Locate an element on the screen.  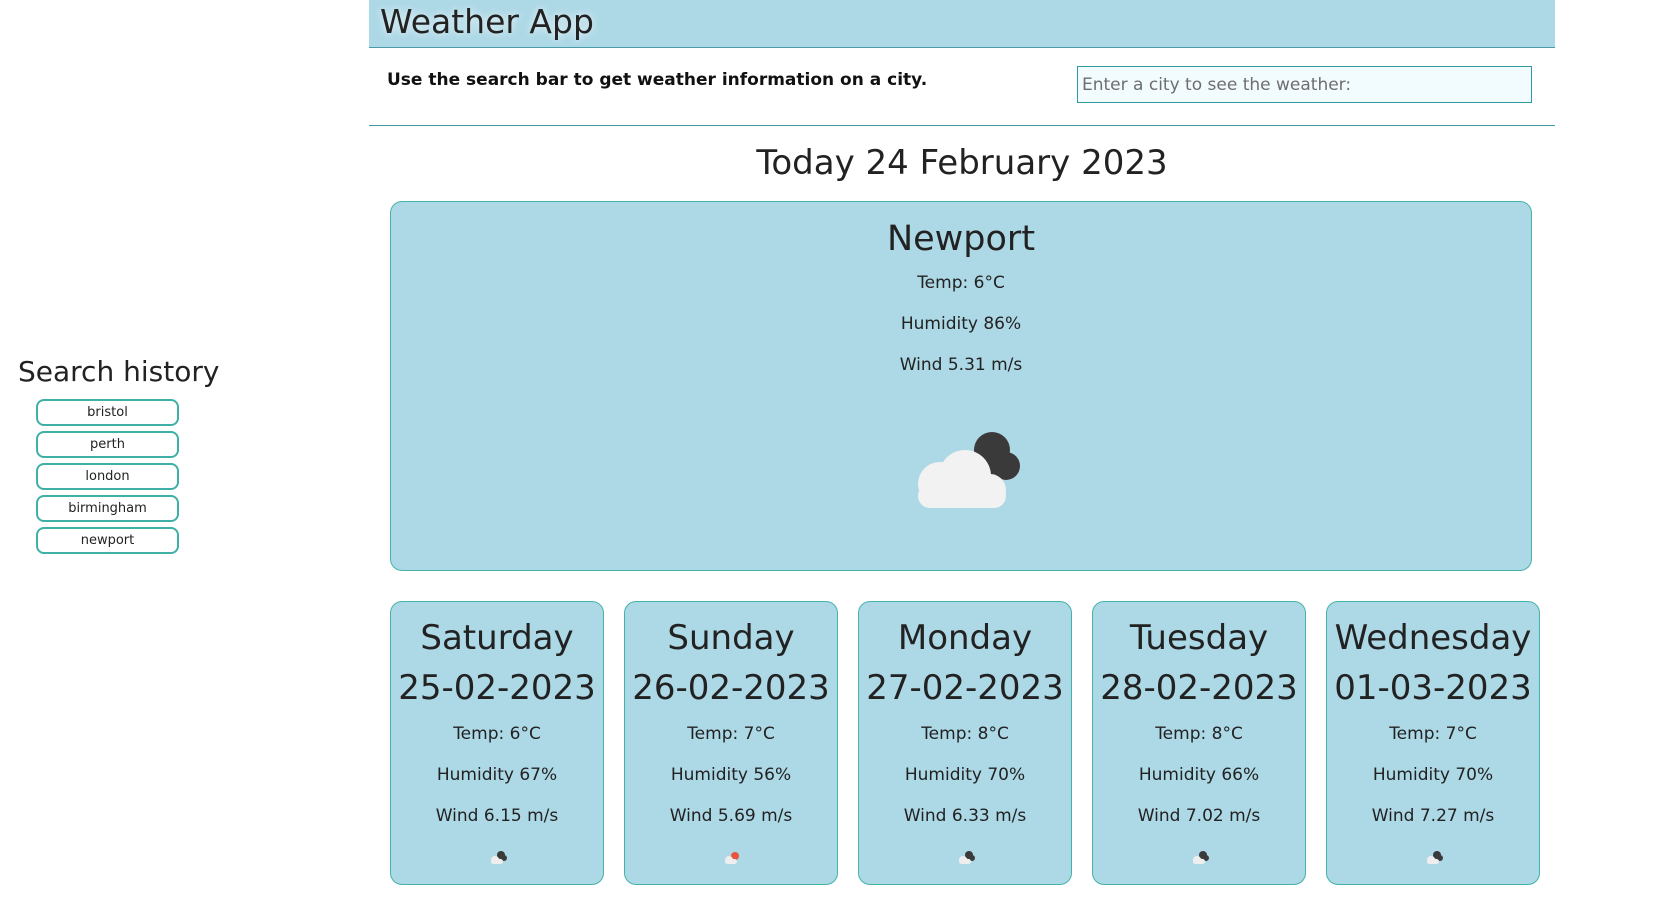
forecast-date: 25-02-2023 is located at coordinates (497, 688).